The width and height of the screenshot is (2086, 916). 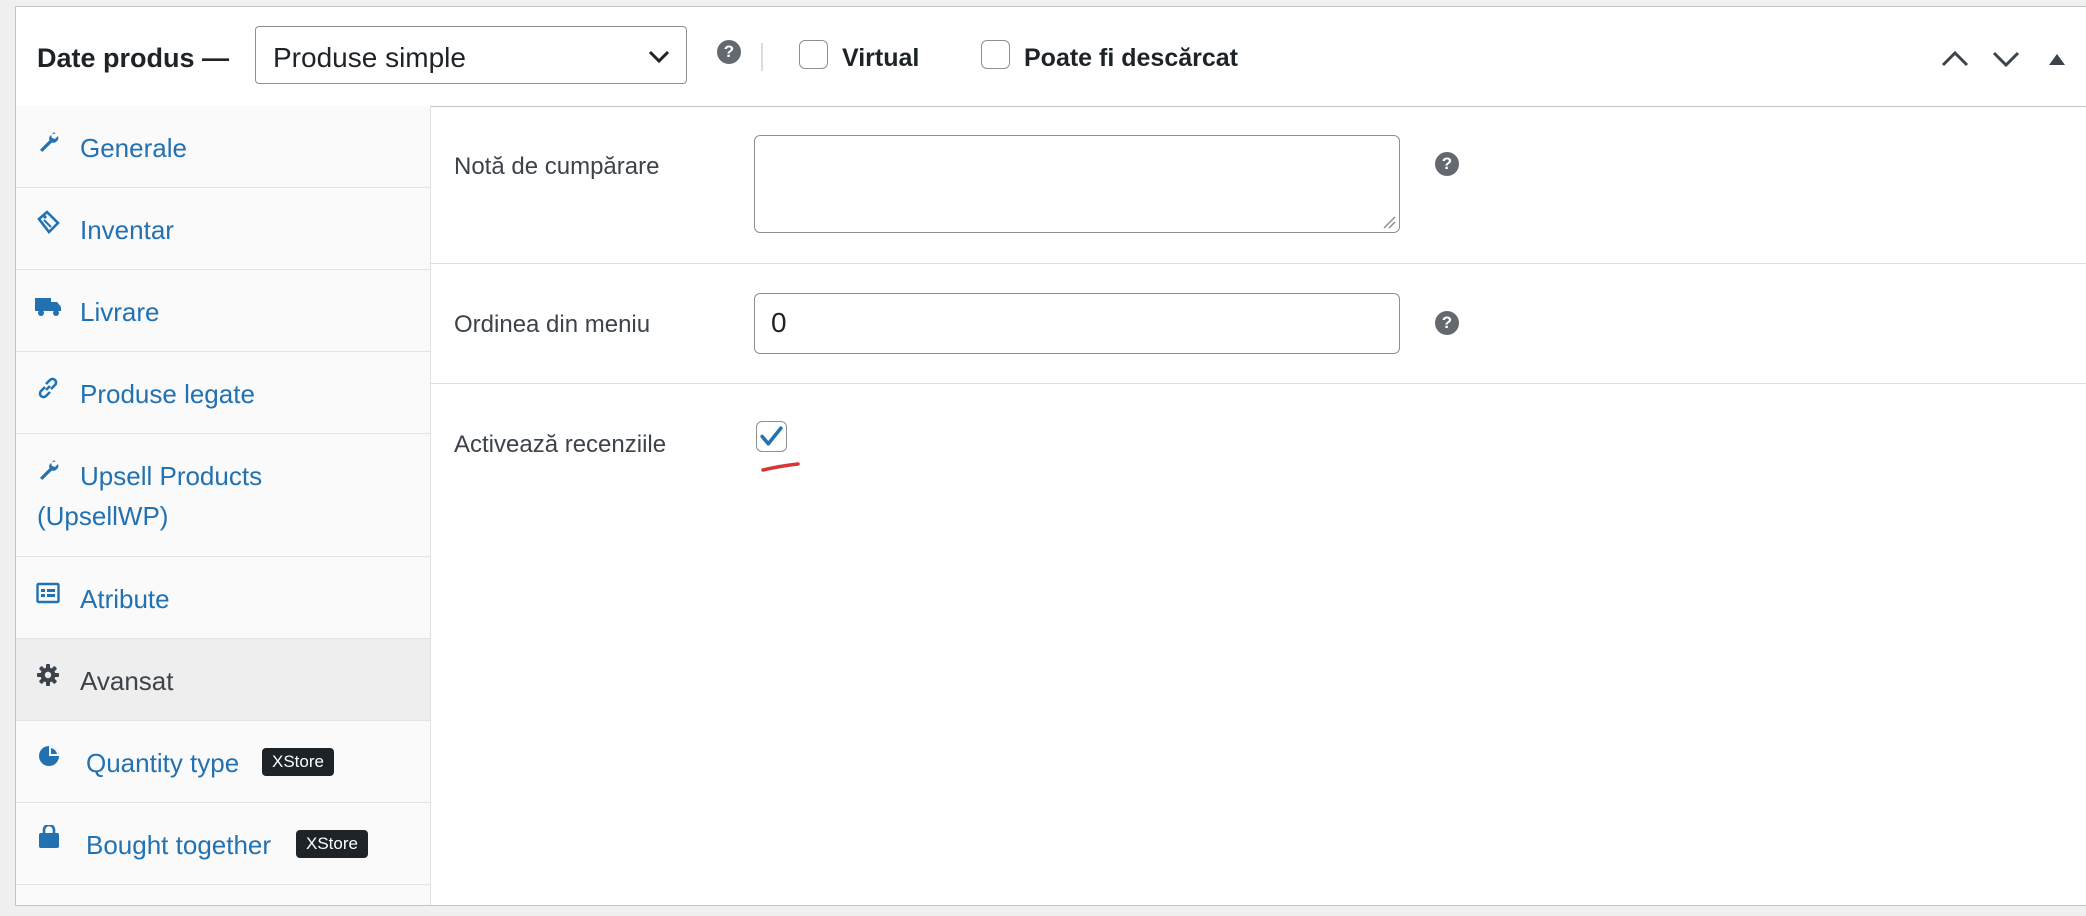 I want to click on tab-label: Livrare, so click(x=120, y=312).